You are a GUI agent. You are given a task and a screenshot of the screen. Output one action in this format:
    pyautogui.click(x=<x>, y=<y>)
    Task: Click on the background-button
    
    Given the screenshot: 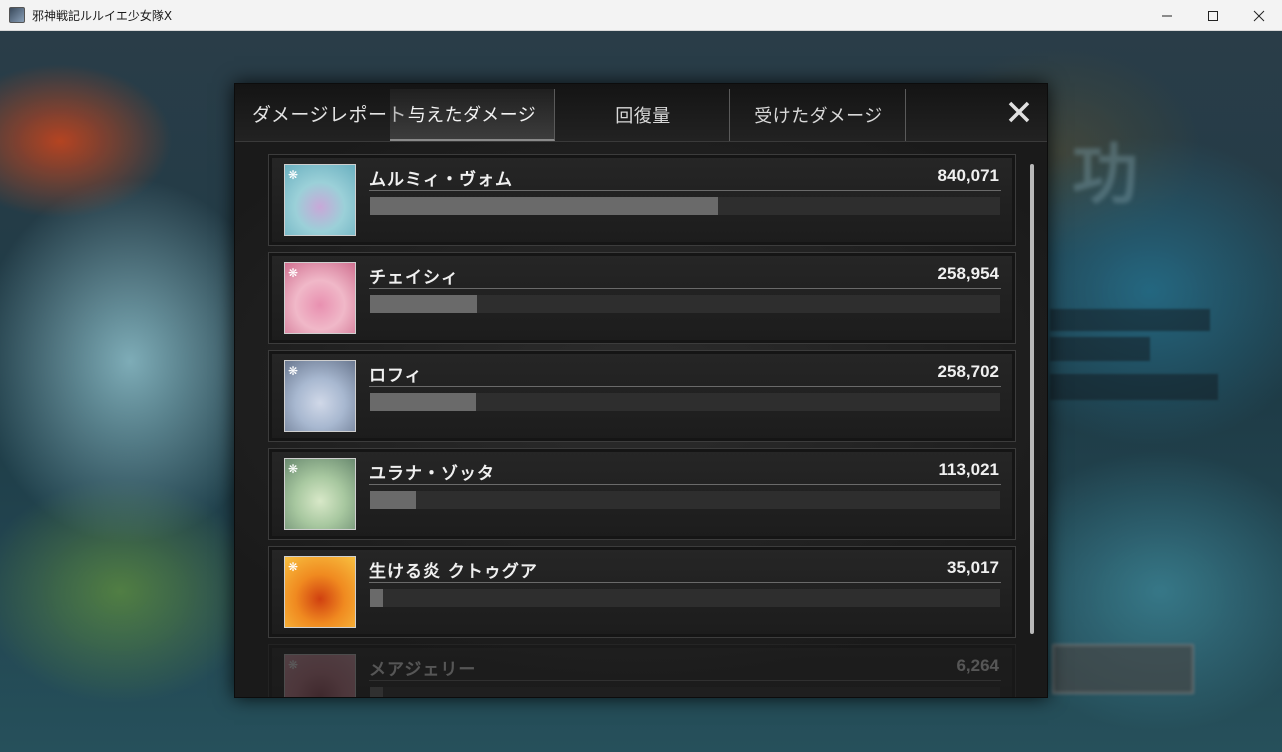 What is the action you would take?
    pyautogui.click(x=1123, y=669)
    